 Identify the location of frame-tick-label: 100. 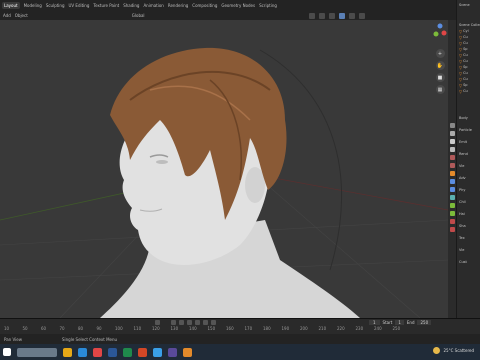
(119, 328).